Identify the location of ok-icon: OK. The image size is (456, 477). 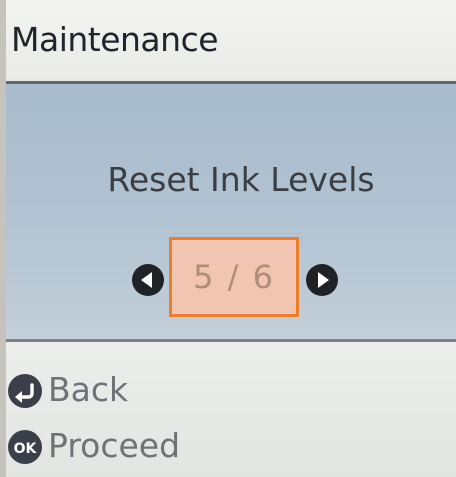
(25, 447).